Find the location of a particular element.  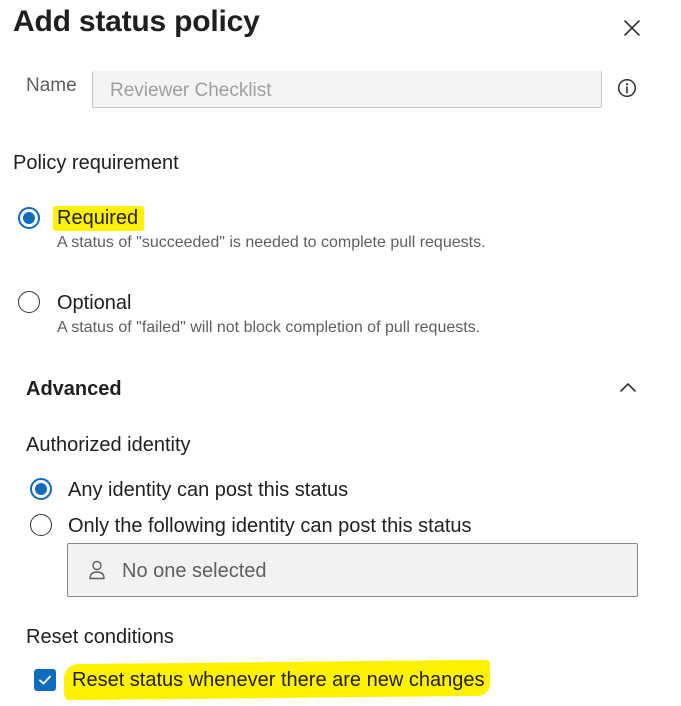

specific-identity-radio is located at coordinates (41, 525).